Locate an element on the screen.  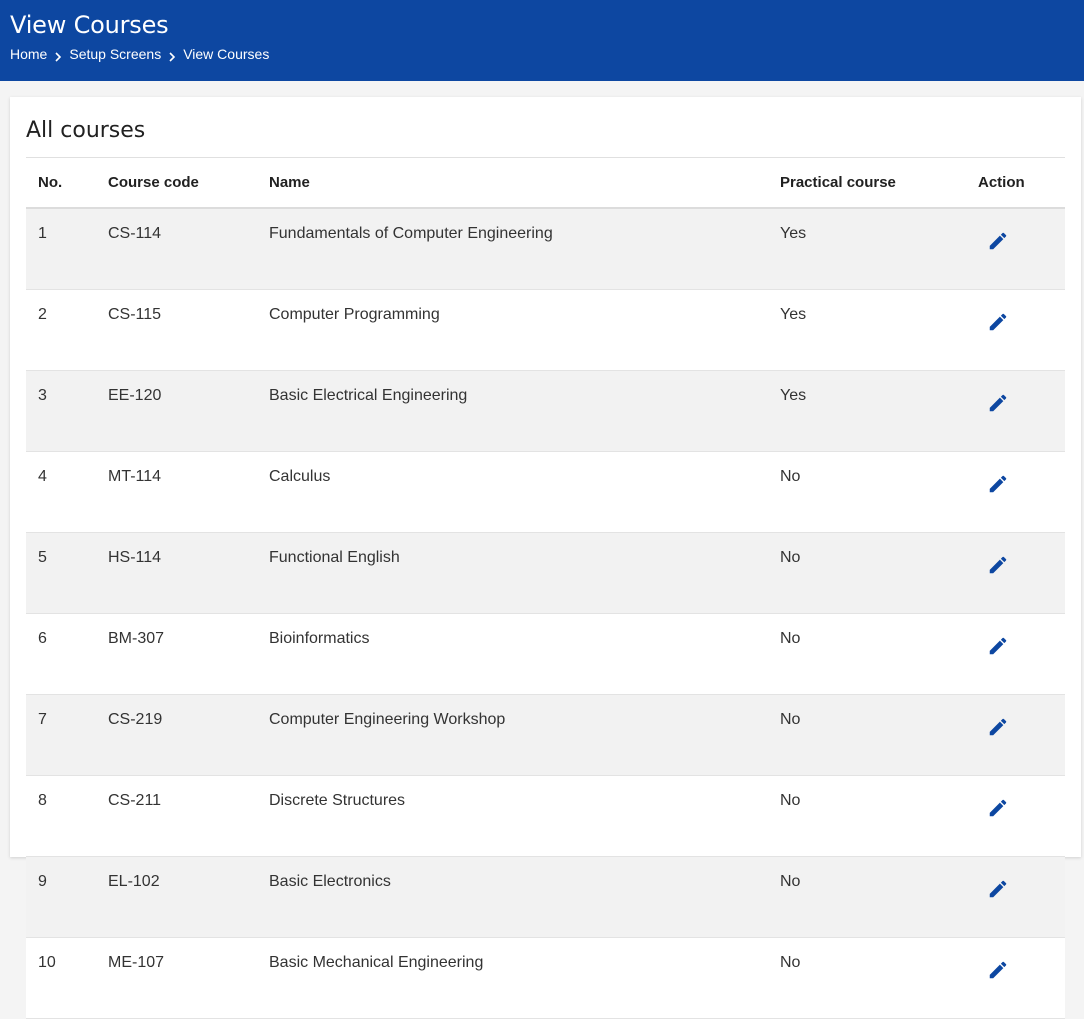
cell-name: Bioinformatics is located at coordinates (524, 654).